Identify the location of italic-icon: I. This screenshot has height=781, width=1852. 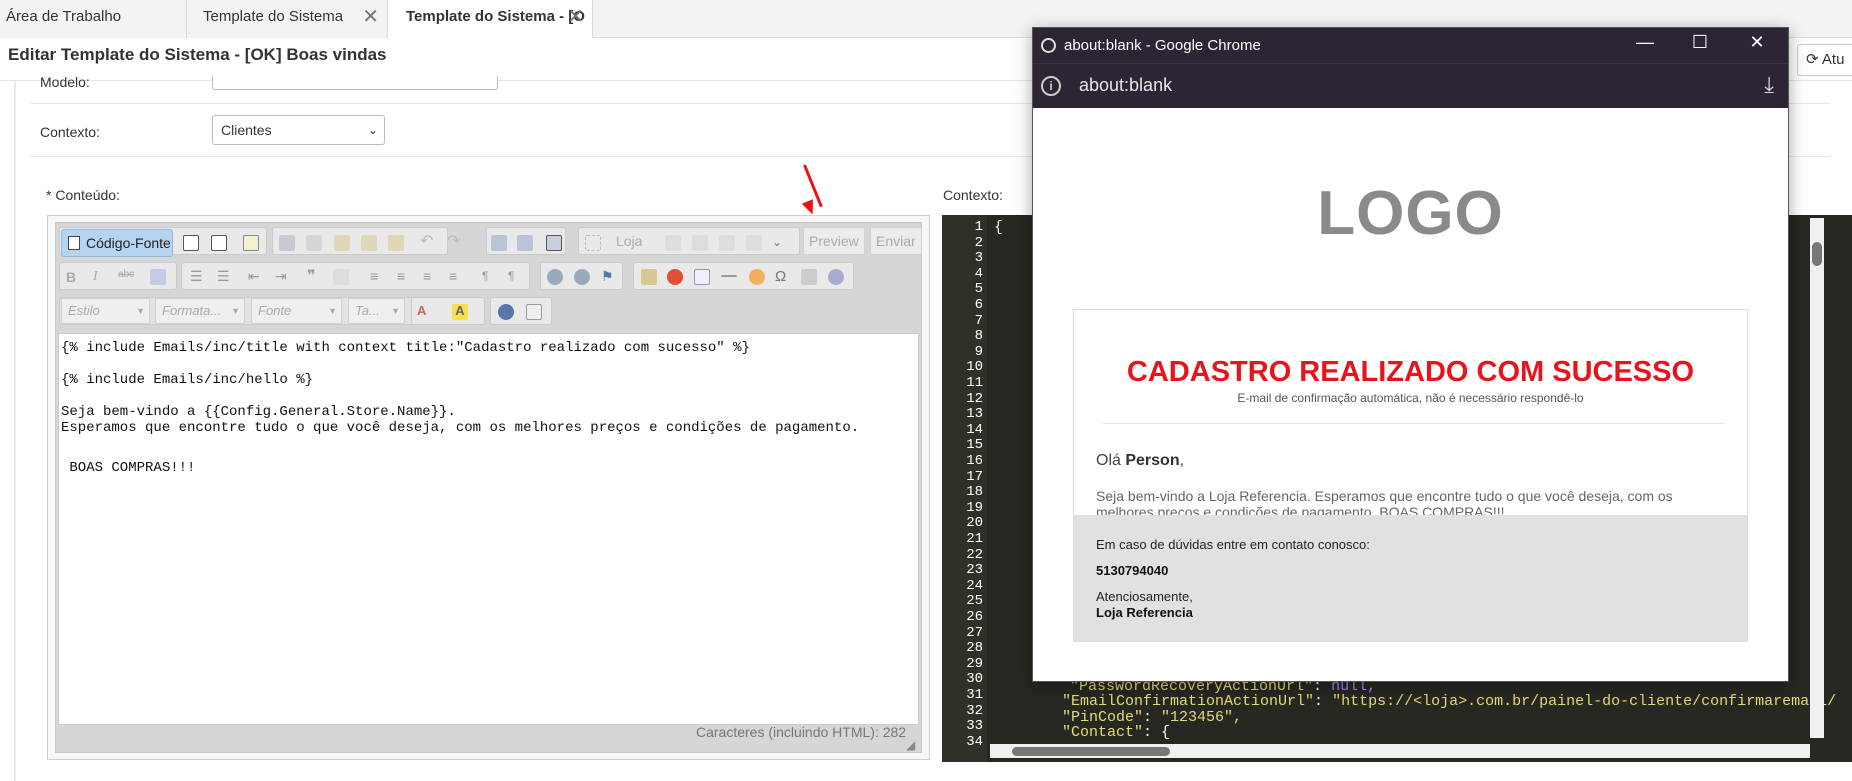
(101, 277).